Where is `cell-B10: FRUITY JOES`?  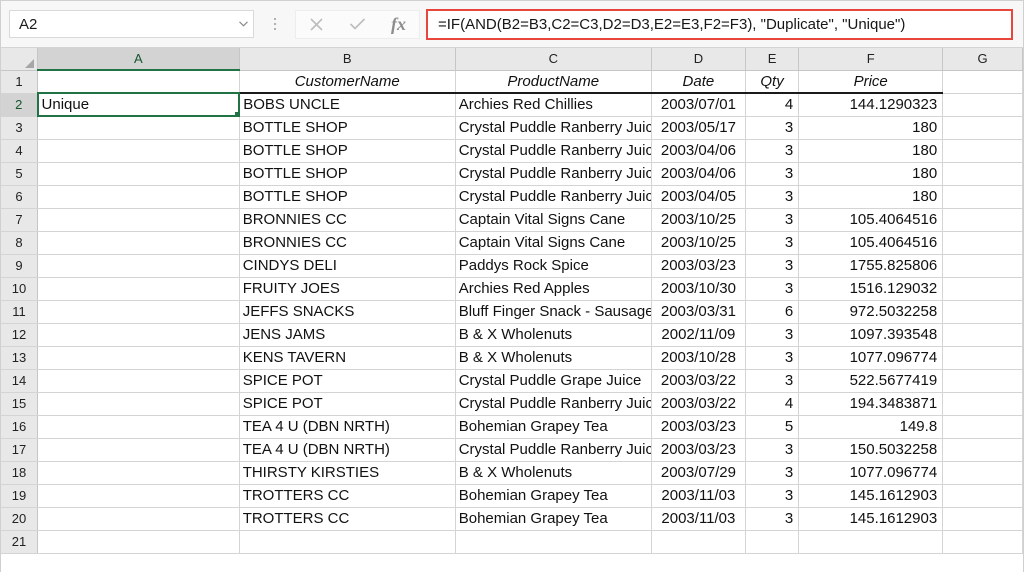
cell-B10: FRUITY JOES is located at coordinates (347, 289).